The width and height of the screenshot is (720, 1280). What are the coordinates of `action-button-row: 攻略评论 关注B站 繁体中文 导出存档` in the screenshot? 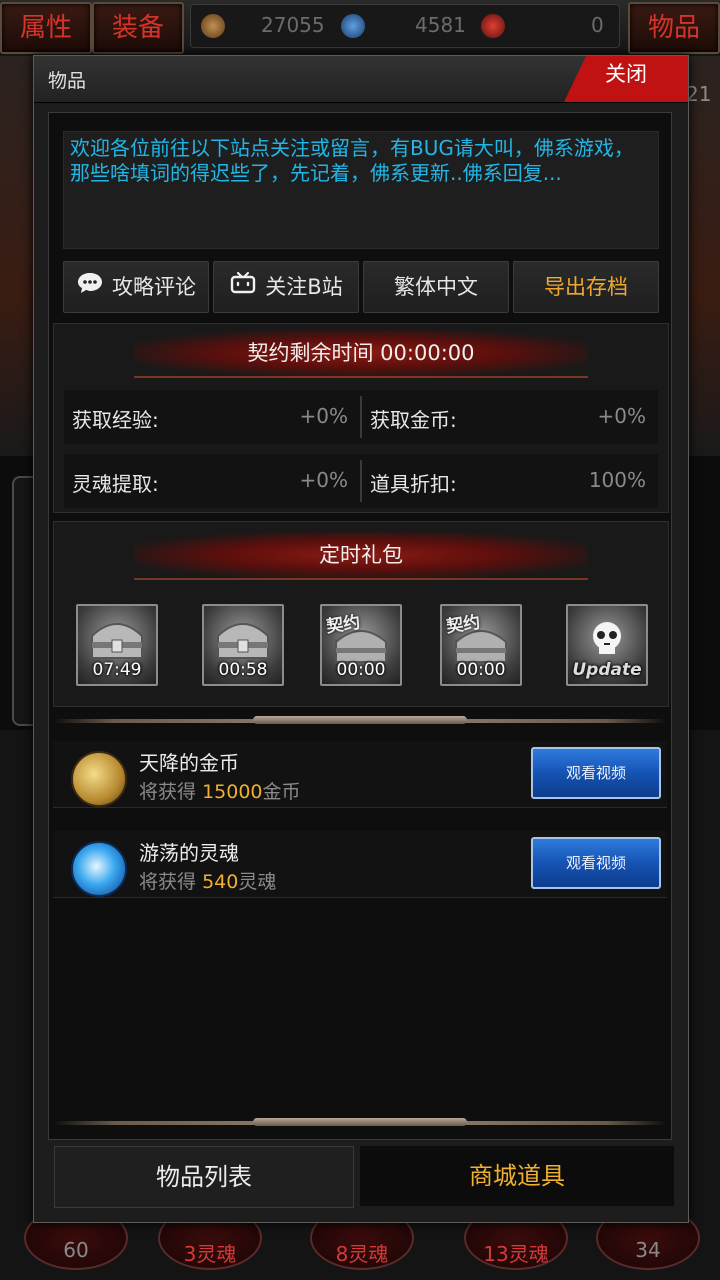 It's located at (361, 287).